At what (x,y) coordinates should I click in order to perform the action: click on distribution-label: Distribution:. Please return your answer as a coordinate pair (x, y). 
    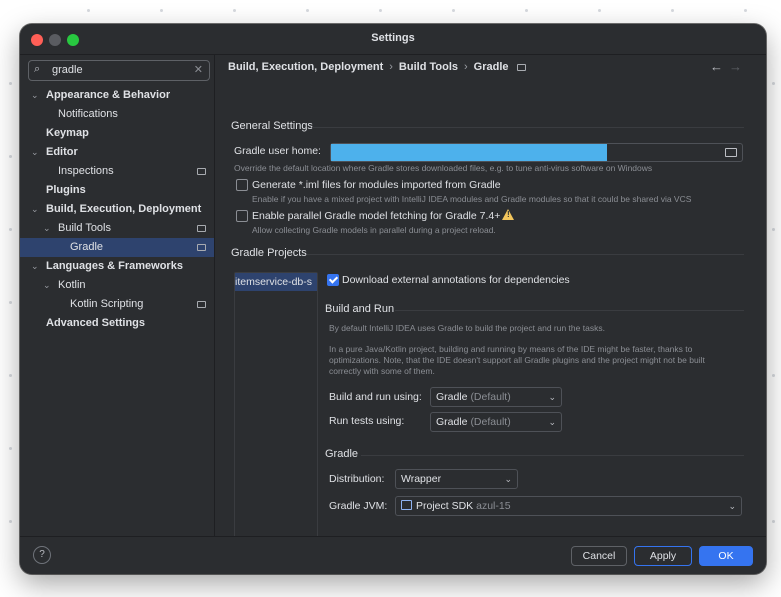
    Looking at the image, I should click on (357, 479).